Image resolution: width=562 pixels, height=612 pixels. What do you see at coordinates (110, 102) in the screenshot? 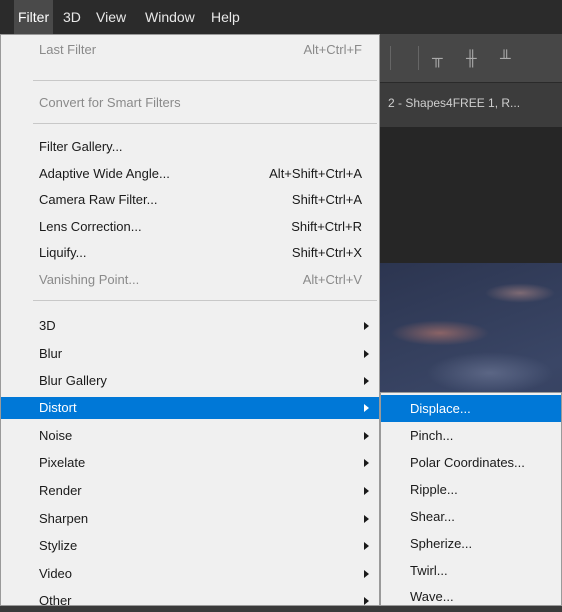
I see `menu-item-label: Convert for Smart Filters` at bounding box center [110, 102].